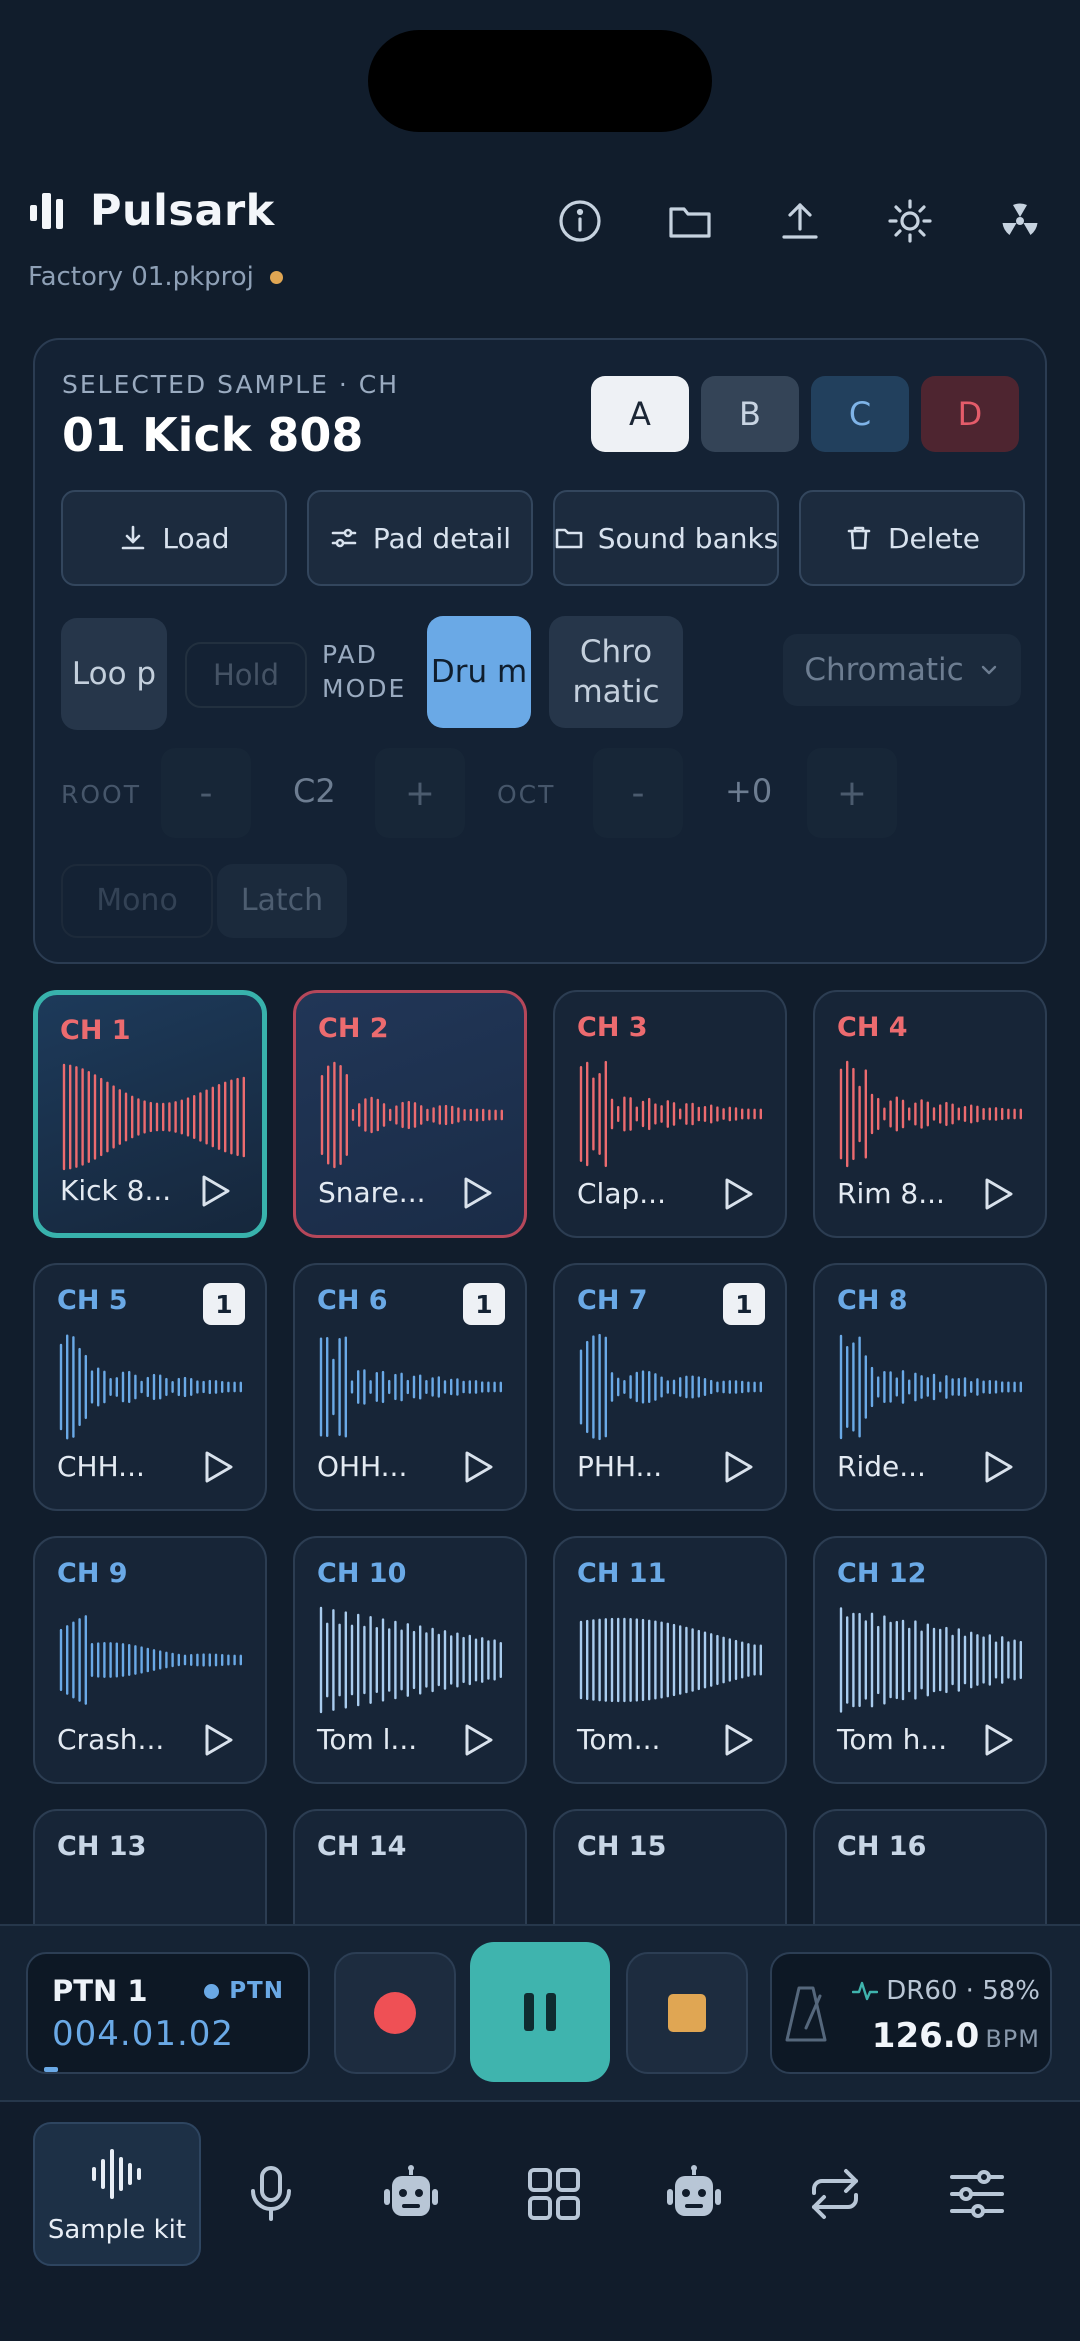 Image resolution: width=1080 pixels, height=2341 pixels. Describe the element at coordinates (884, 670) in the screenshot. I see `scale-select-value: Chromatic` at that location.